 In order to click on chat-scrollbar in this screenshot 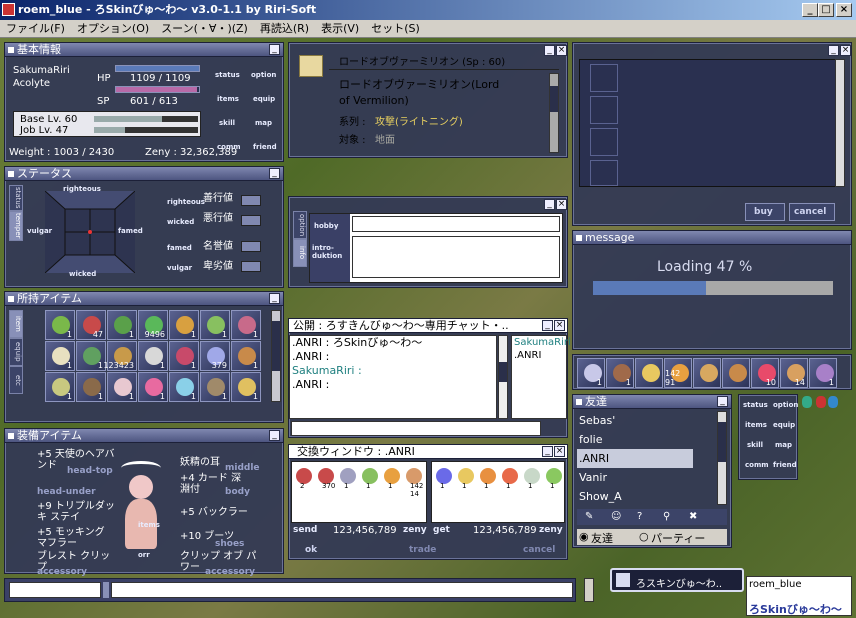, I will do `click(589, 590)`.